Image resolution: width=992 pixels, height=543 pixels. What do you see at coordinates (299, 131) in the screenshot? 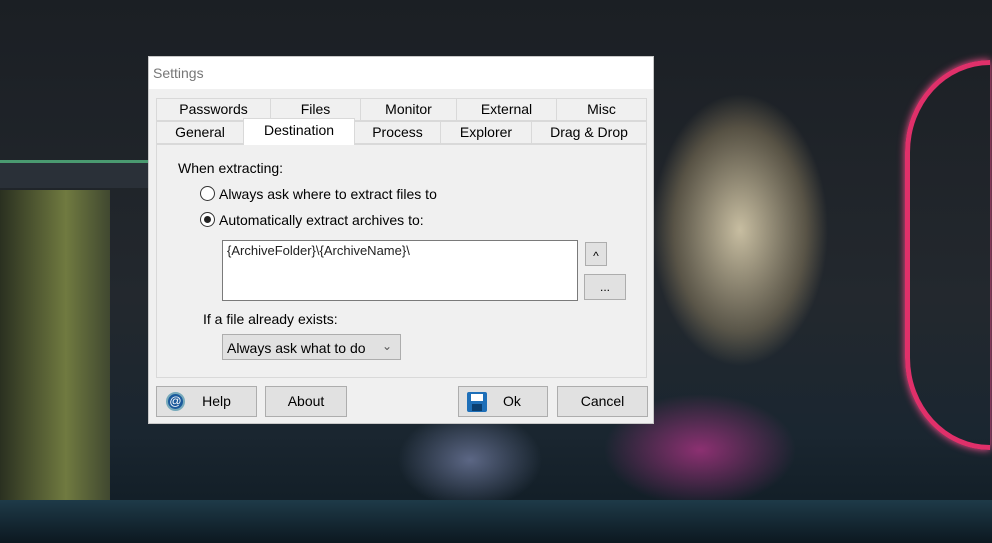
I see `tab-destination: Destination` at bounding box center [299, 131].